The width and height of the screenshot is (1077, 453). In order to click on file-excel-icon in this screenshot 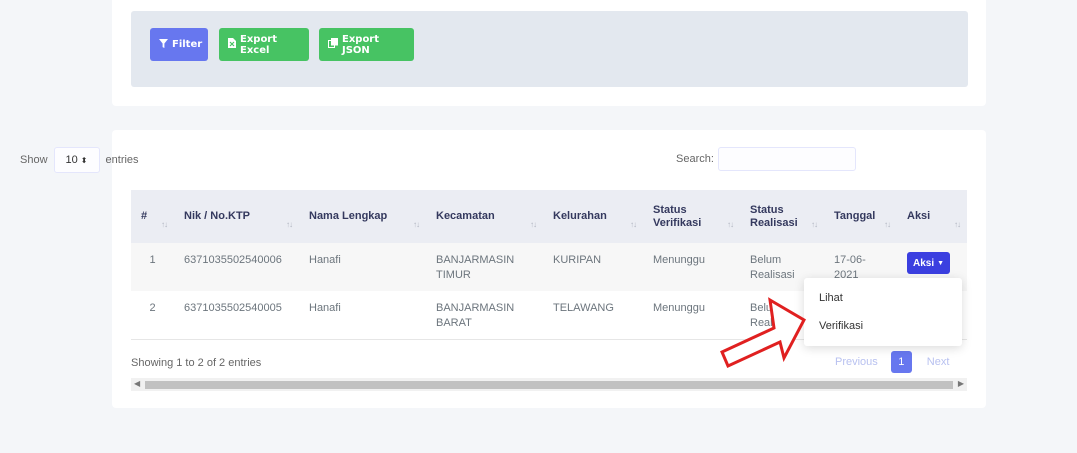, I will do `click(232, 44)`.